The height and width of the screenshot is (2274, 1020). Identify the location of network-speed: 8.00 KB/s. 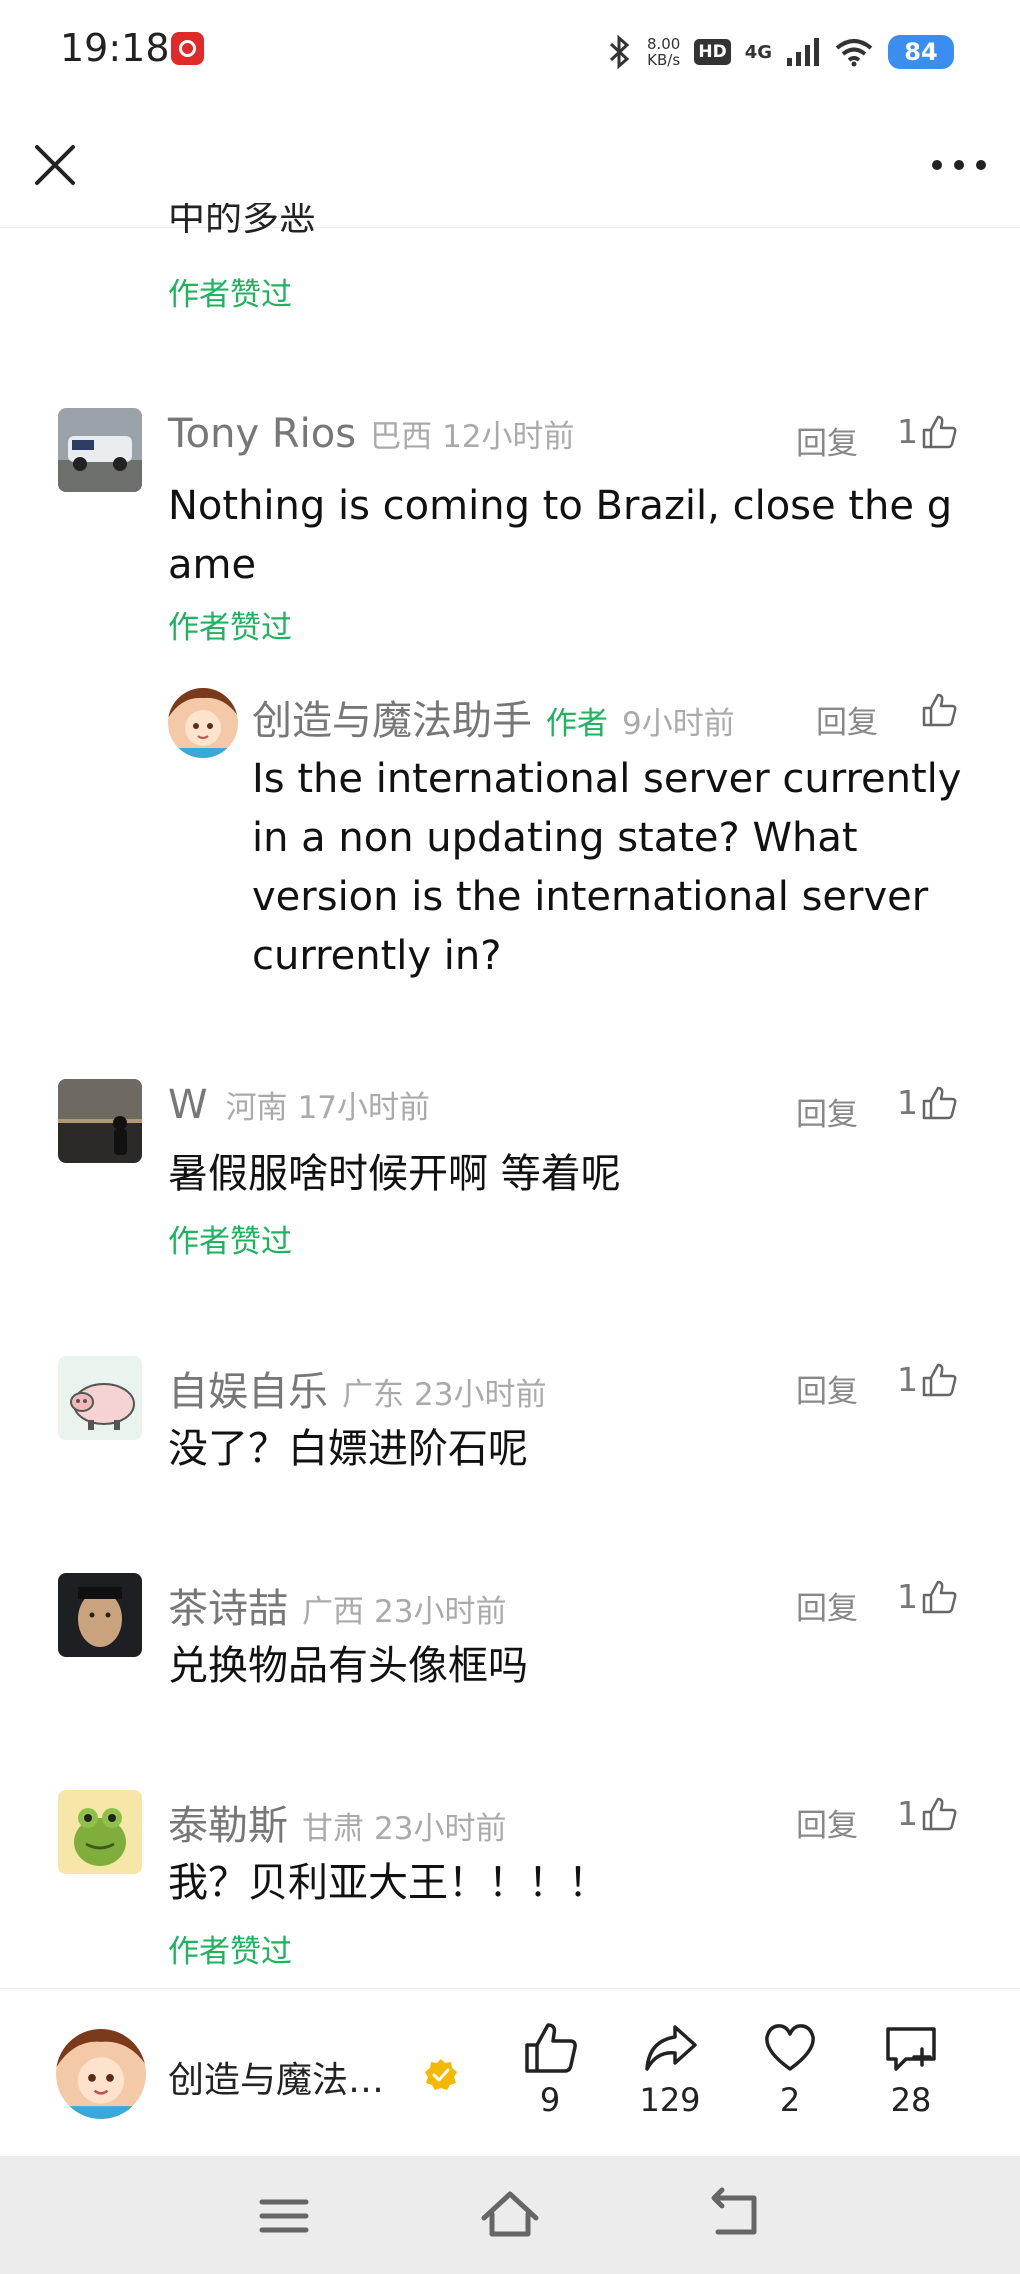
(663, 52).